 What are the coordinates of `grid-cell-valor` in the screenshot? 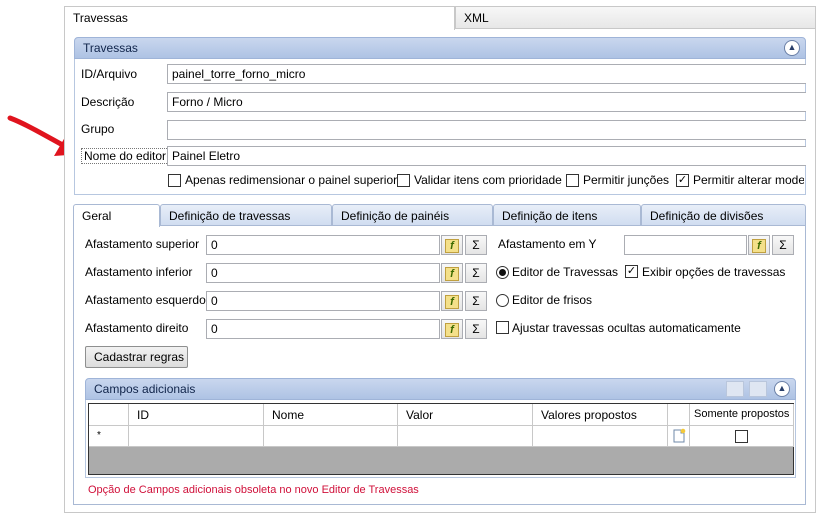 It's located at (465, 436).